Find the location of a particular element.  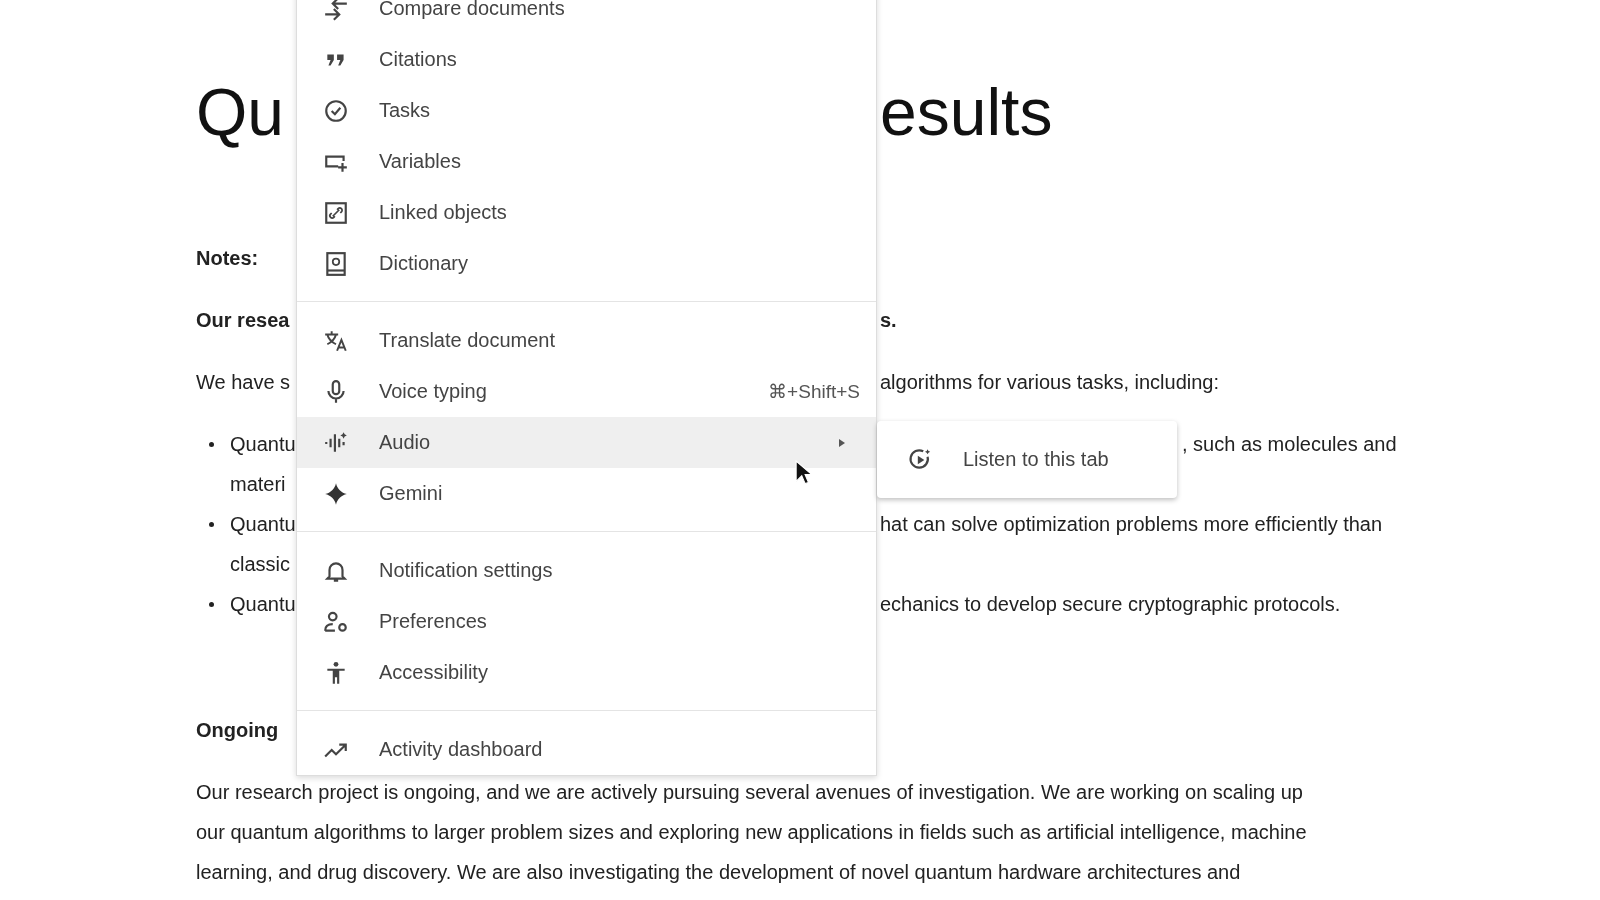

menu-item: Translate document is located at coordinates (586, 340).